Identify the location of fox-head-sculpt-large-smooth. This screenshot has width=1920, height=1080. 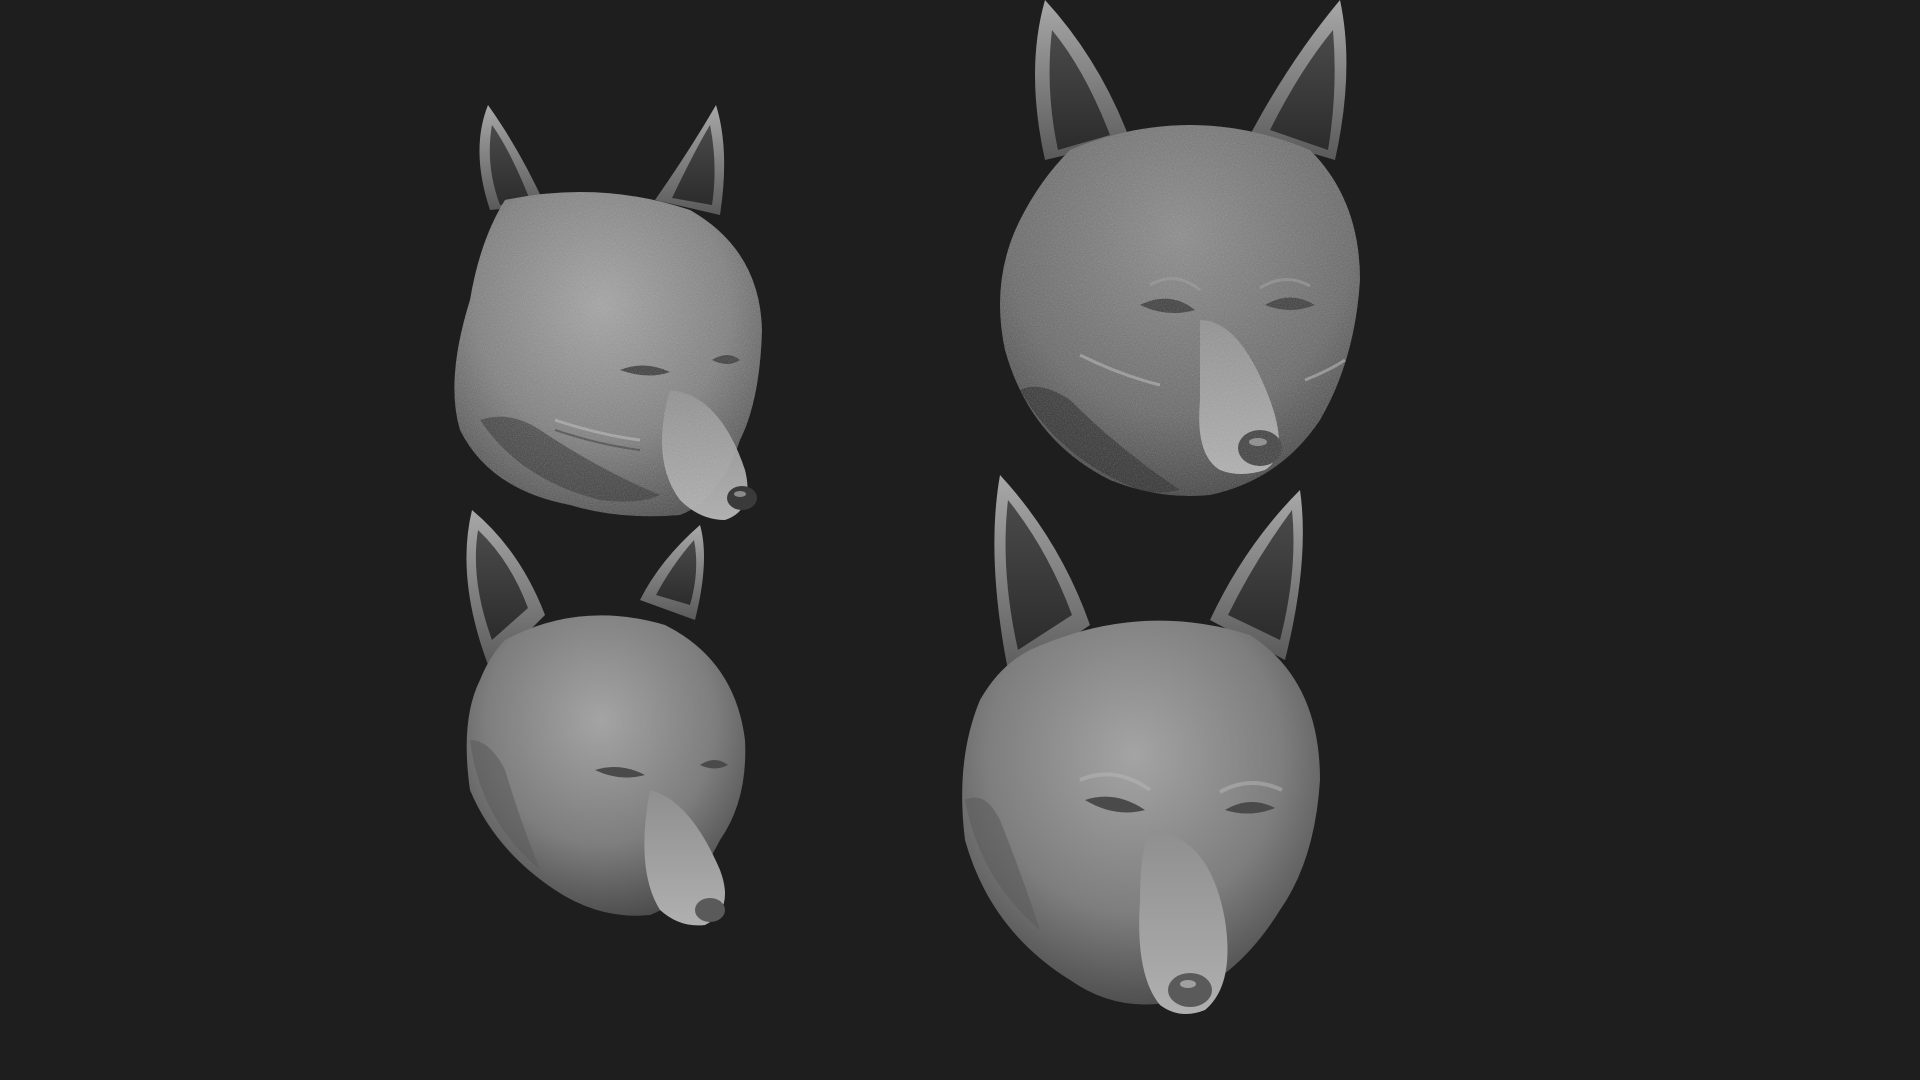
(1141, 744).